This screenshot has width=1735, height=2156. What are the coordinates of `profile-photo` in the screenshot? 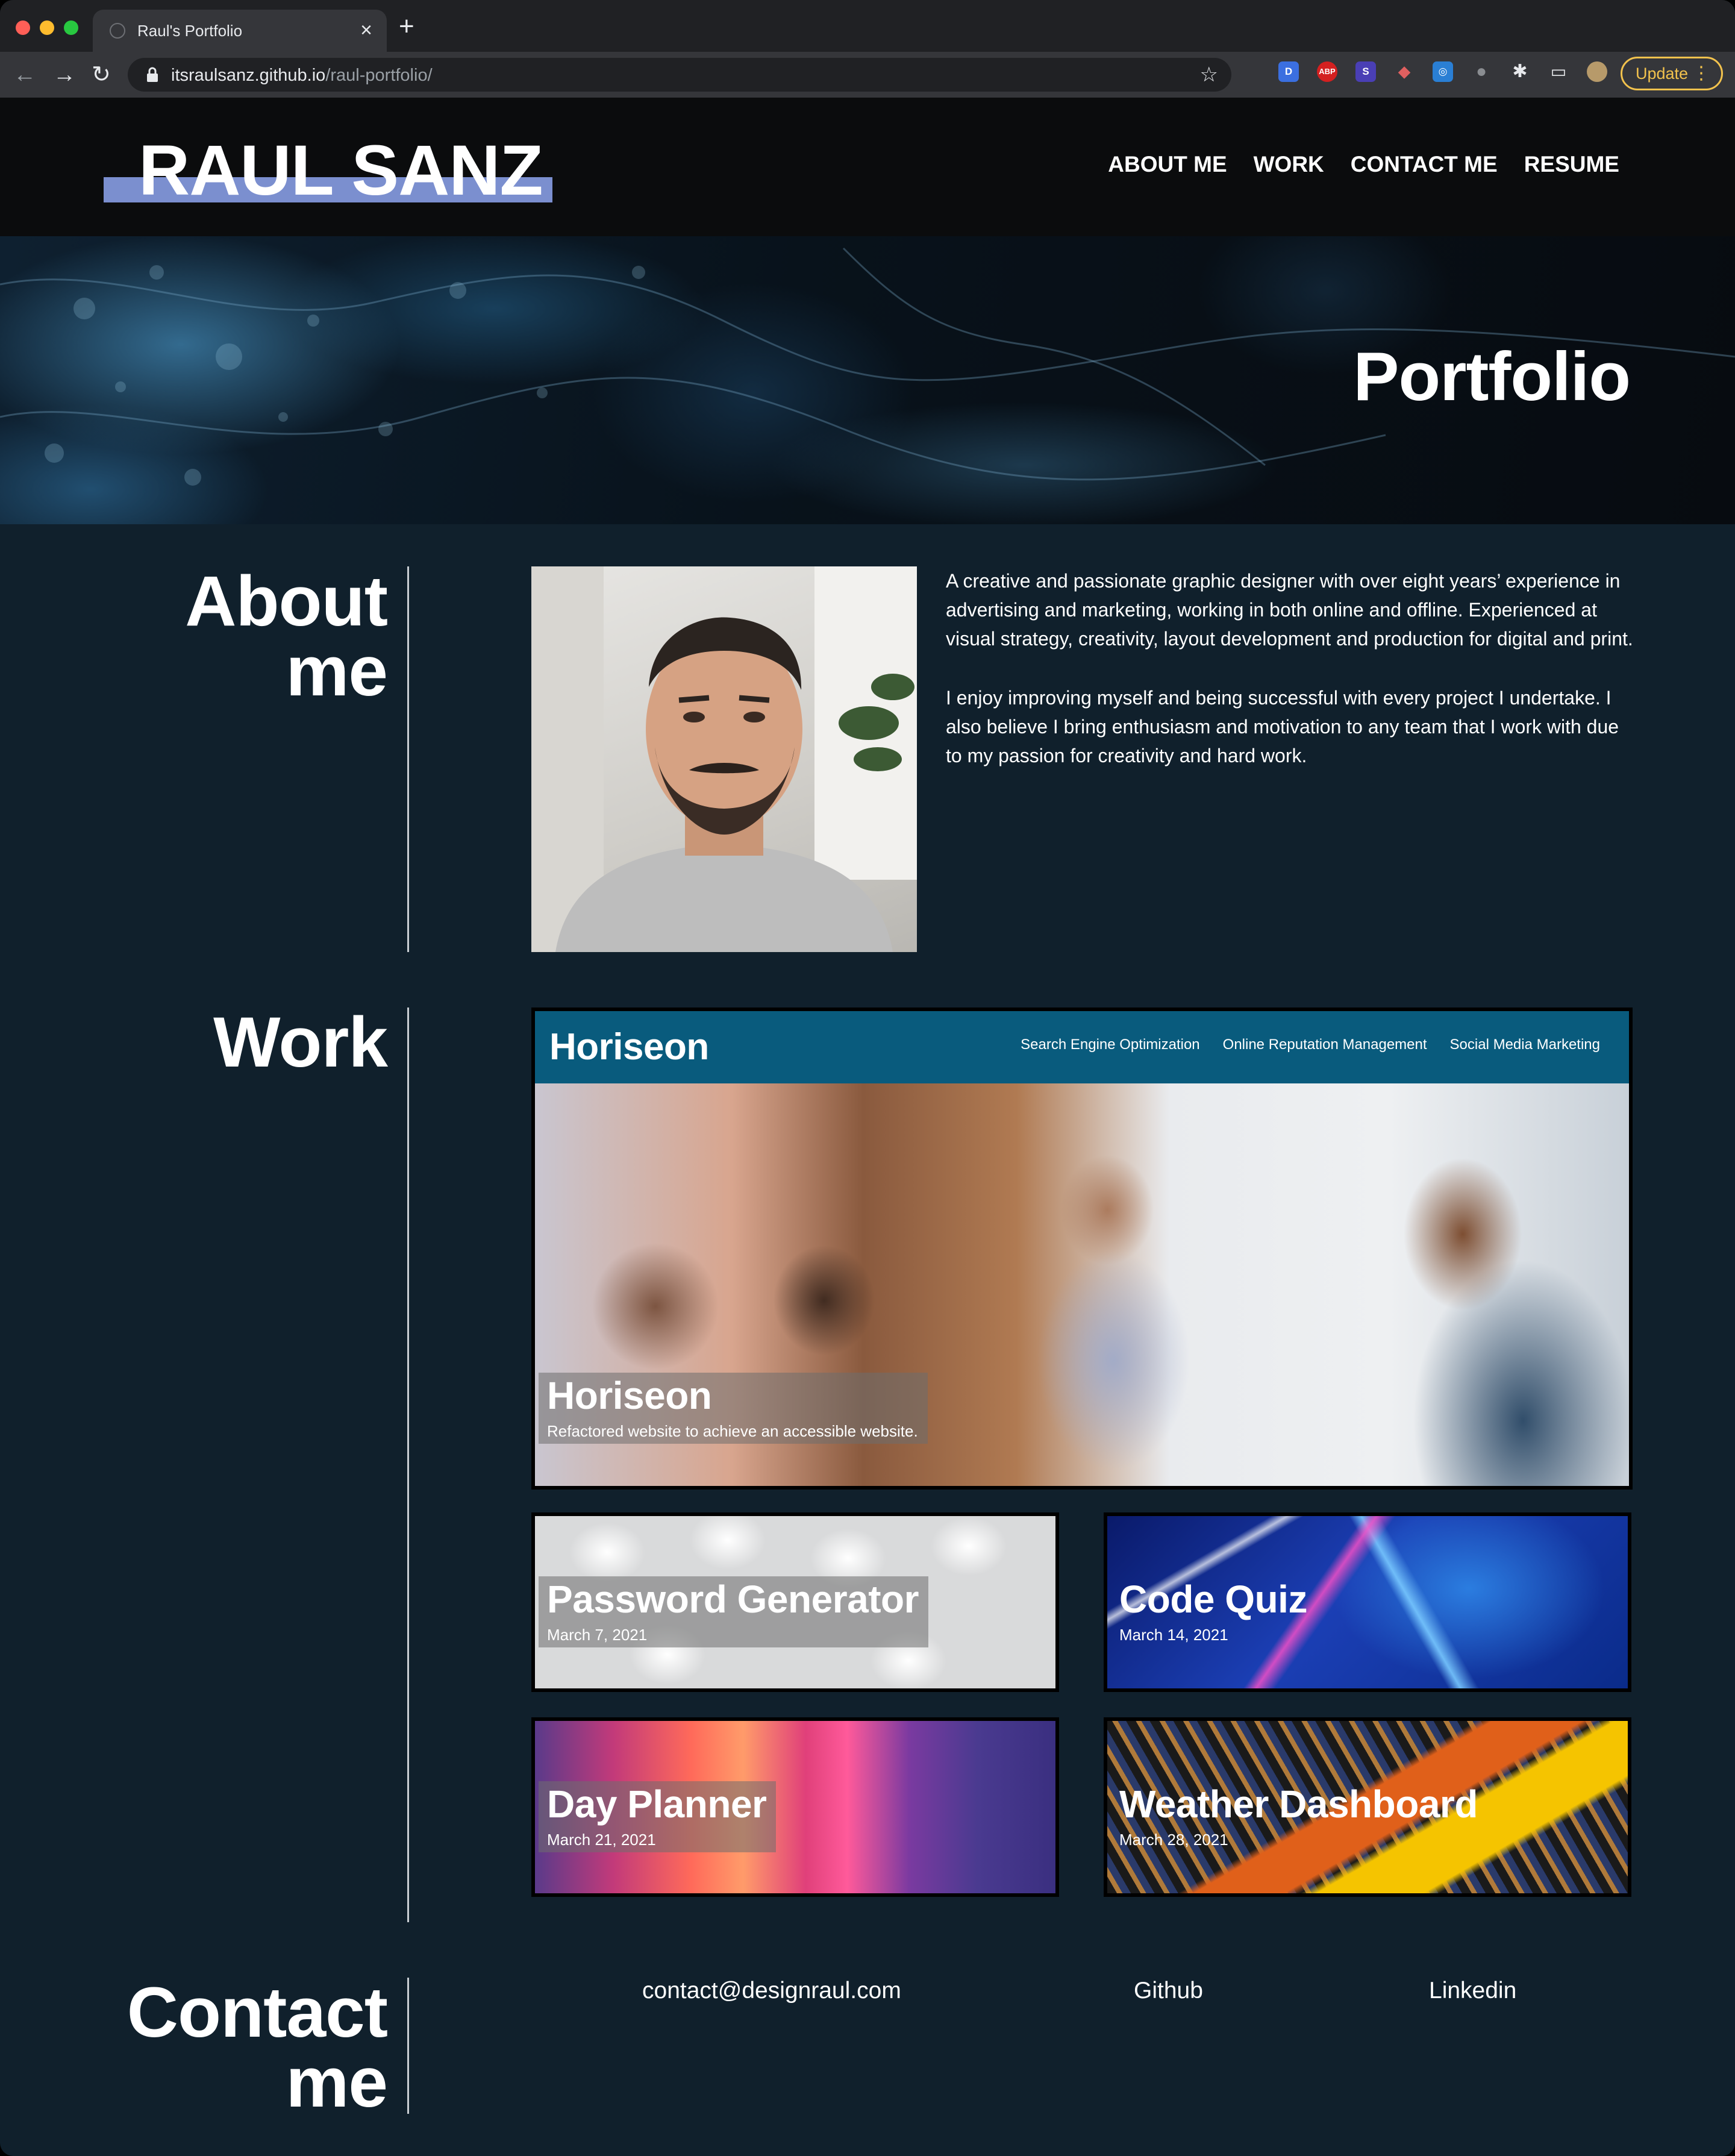 It's located at (724, 759).